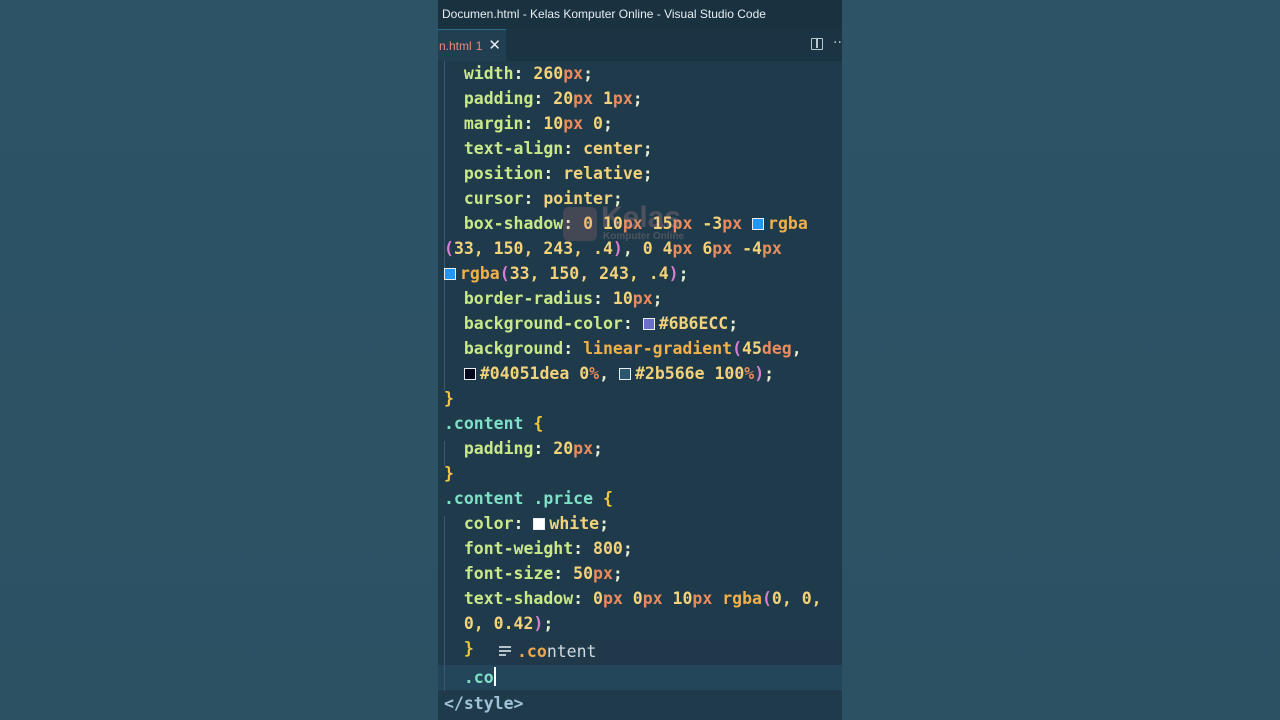 The image size is (1280, 720). What do you see at coordinates (538, 123) in the screenshot?
I see `code-line: margin: 10px 0;` at bounding box center [538, 123].